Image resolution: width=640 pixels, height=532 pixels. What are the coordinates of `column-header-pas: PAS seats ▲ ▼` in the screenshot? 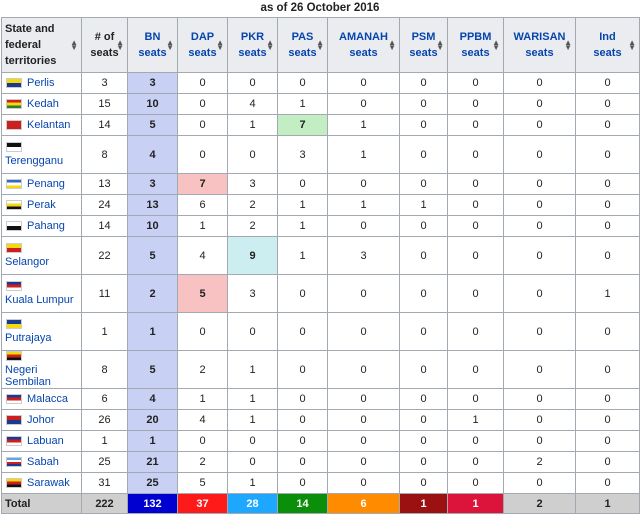 It's located at (302, 45).